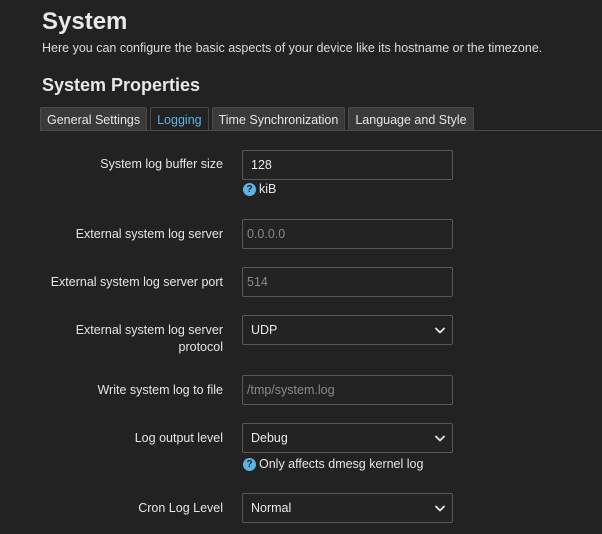 Image resolution: width=602 pixels, height=534 pixels. I want to click on tab-language-and-style: Language and Style, so click(411, 119).